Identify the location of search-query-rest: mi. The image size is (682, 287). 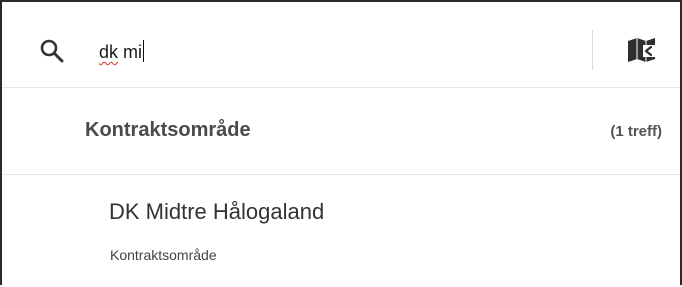
(130, 52).